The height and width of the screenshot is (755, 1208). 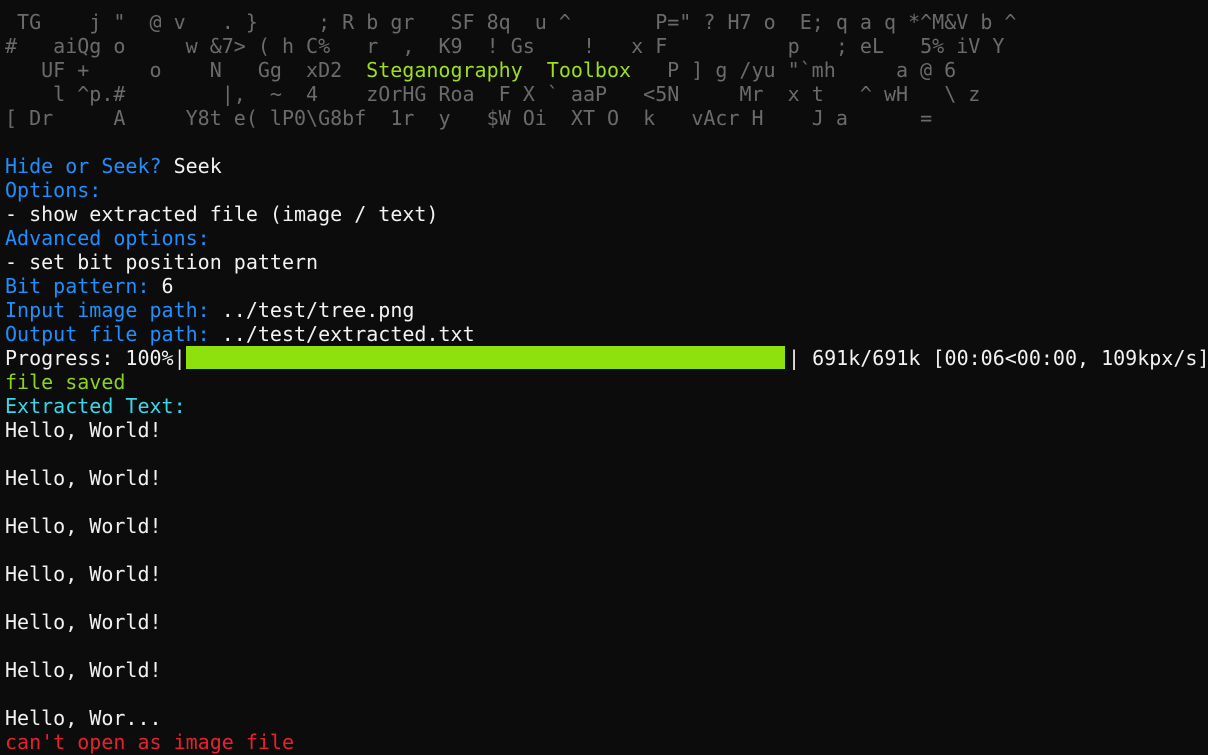 I want to click on input-path-label: Input image path:, so click(x=107, y=310).